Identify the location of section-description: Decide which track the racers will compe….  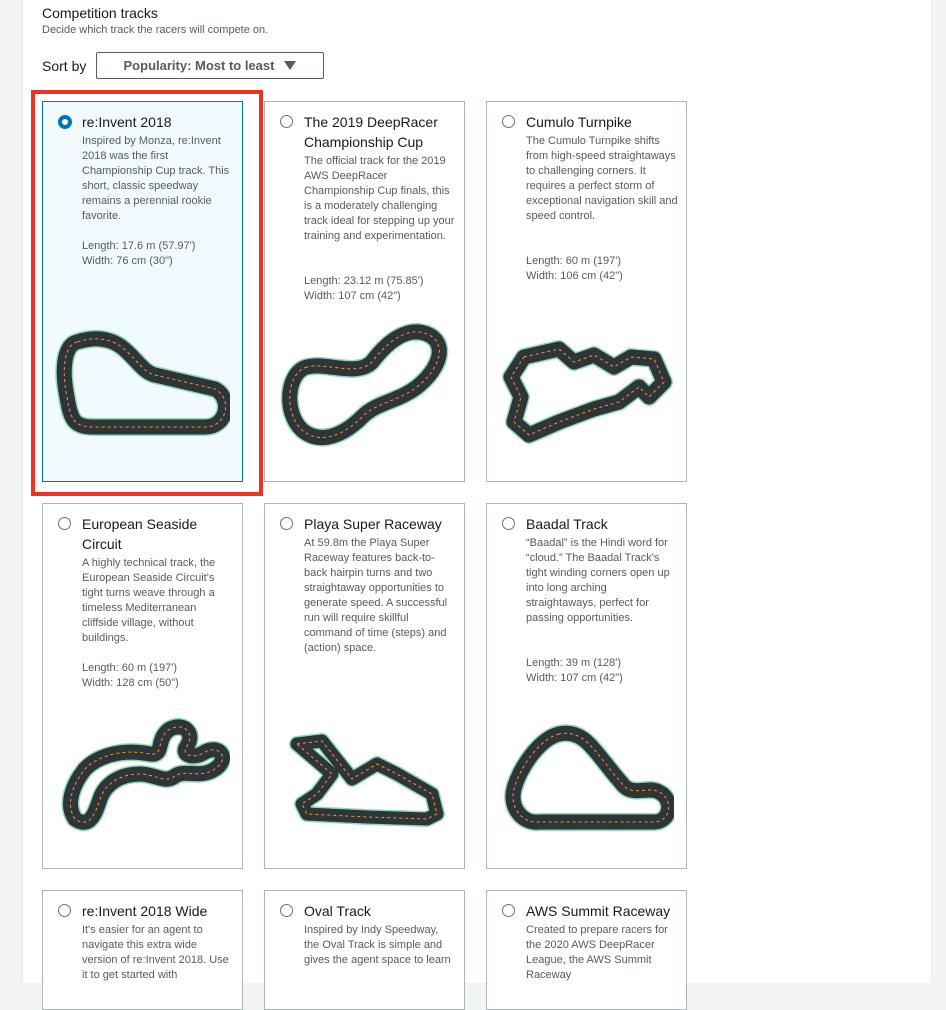
(155, 30).